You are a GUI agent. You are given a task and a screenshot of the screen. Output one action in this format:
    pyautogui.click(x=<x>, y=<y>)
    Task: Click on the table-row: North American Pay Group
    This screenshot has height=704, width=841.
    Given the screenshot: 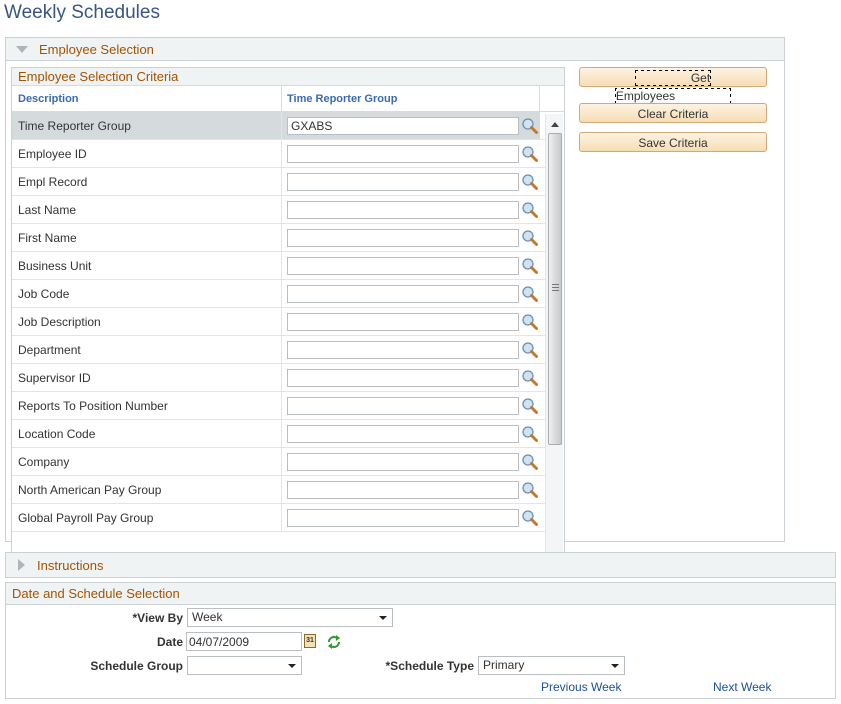 What is the action you would take?
    pyautogui.click(x=278, y=490)
    